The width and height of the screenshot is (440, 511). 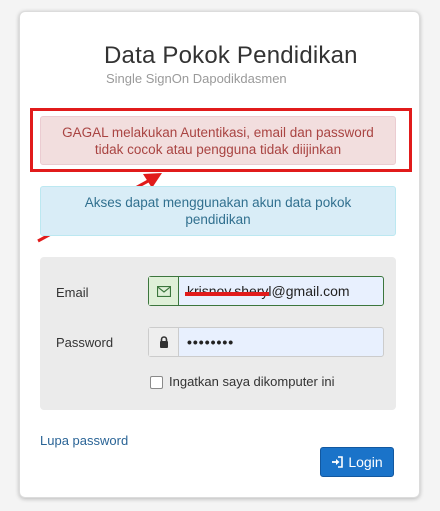 What do you see at coordinates (338, 462) in the screenshot?
I see `sign-in-icon` at bounding box center [338, 462].